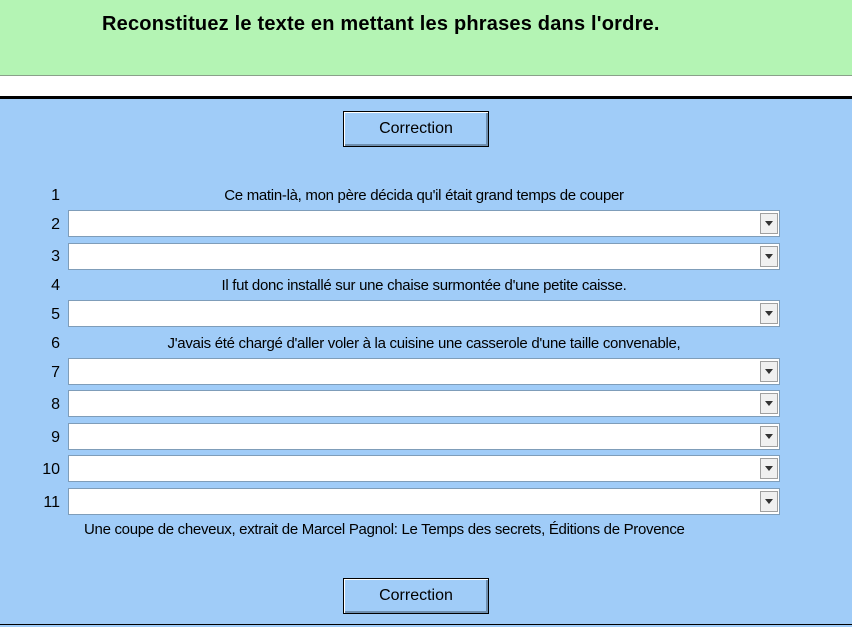 The width and height of the screenshot is (852, 627). I want to click on bottom-divider, so click(426, 624).